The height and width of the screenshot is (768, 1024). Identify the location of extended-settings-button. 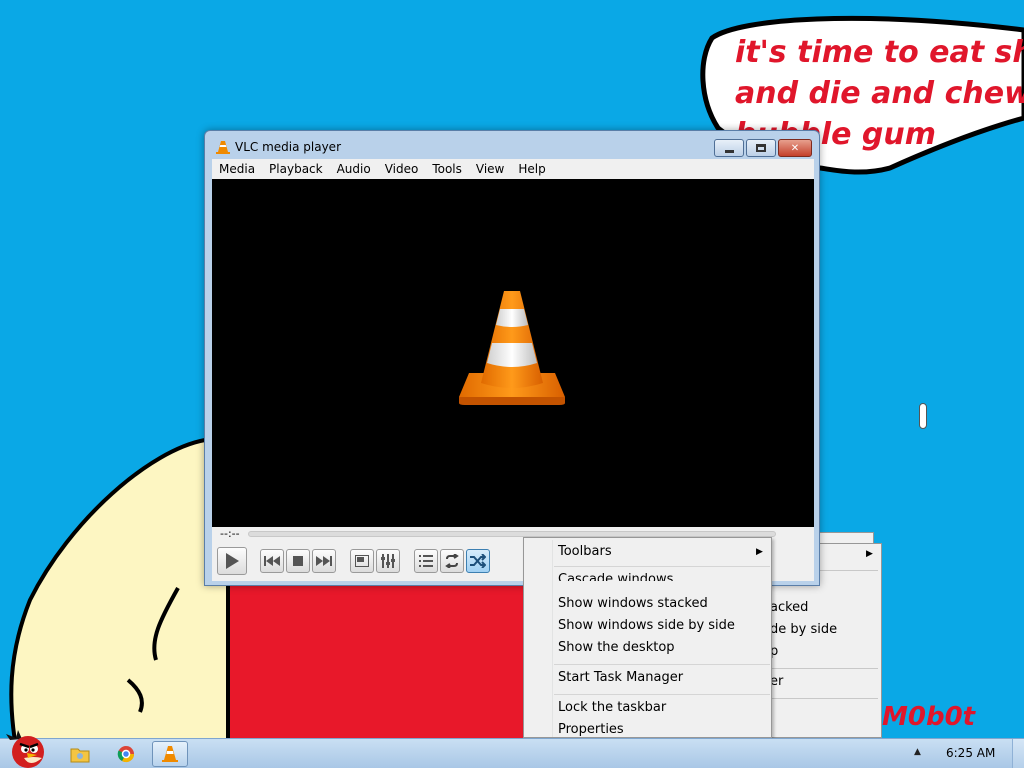
(388, 561).